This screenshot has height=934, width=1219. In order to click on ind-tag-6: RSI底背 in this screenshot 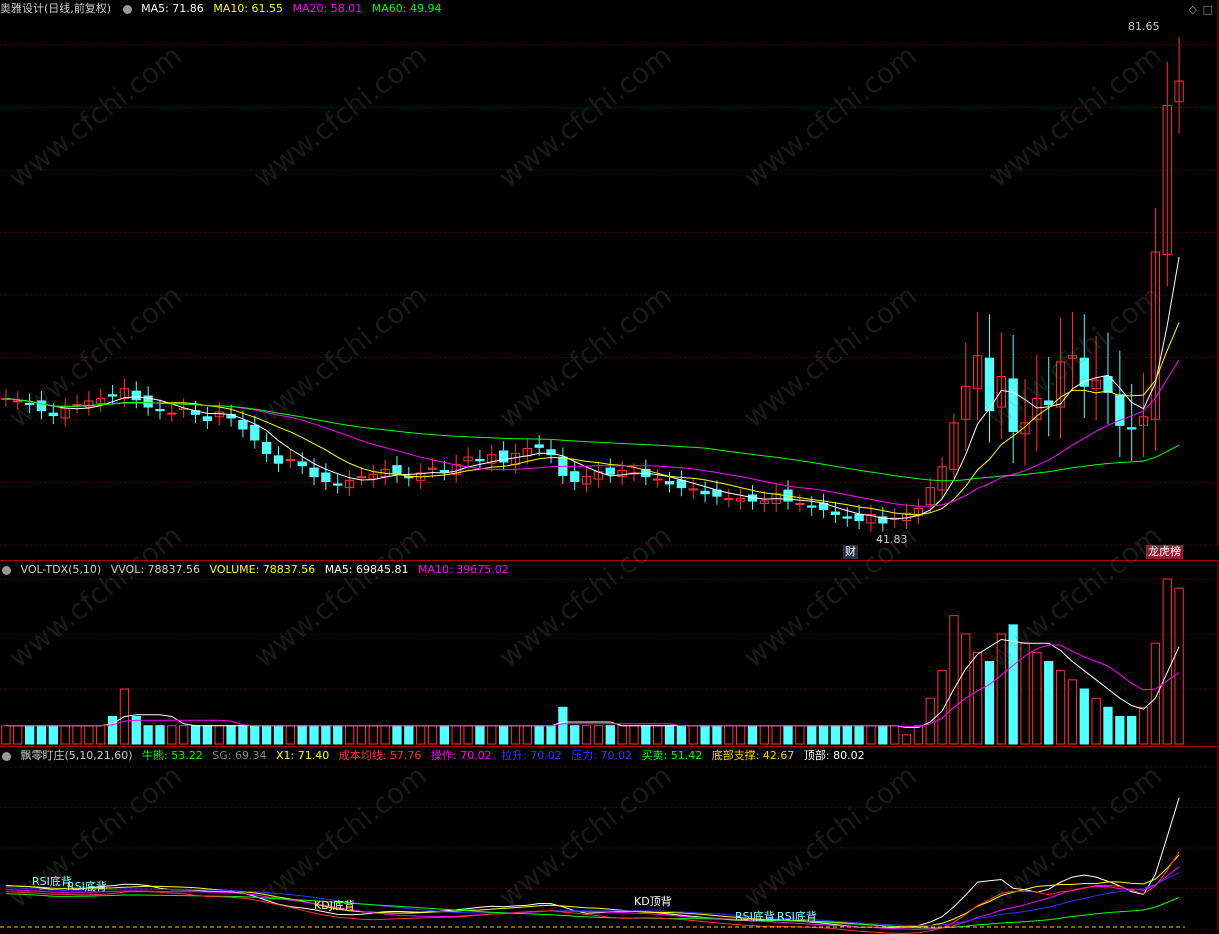, I will do `click(797, 916)`.